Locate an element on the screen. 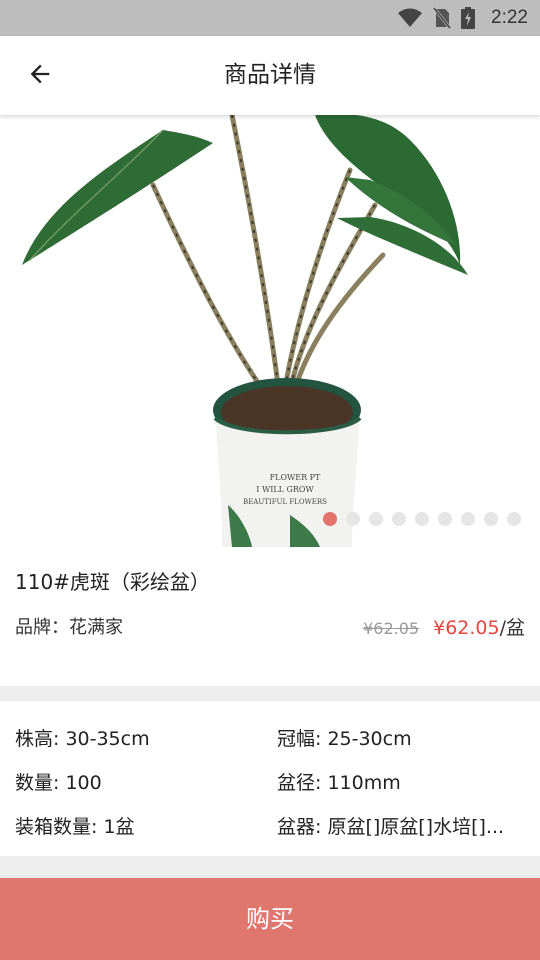 This screenshot has width=540, height=960. battery-charging-icon is located at coordinates (468, 18).